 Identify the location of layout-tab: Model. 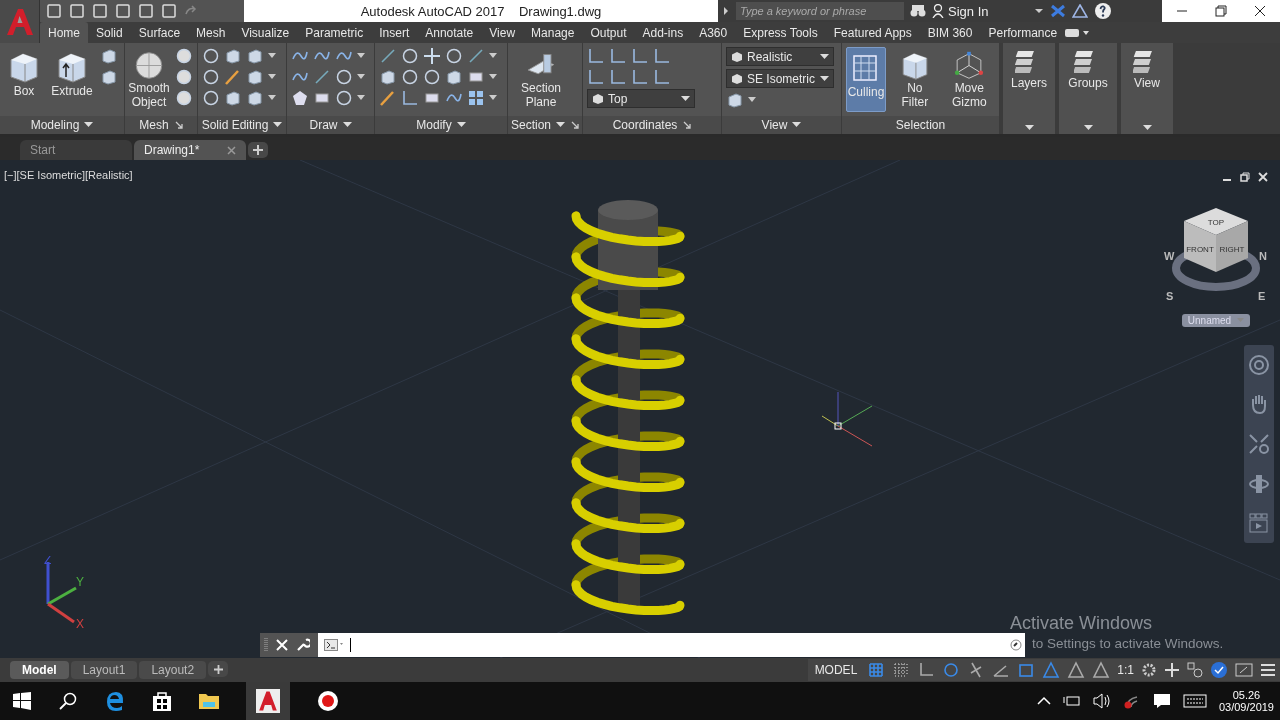
(39, 670).